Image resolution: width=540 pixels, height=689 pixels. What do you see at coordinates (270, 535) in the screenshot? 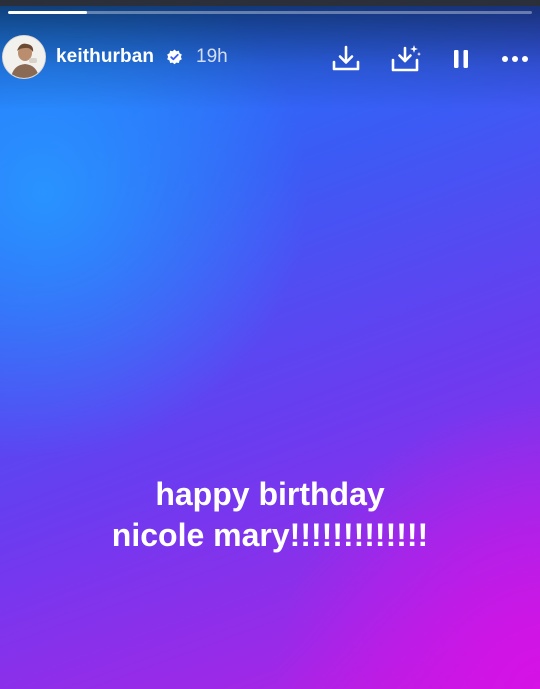
I see `caption-line-2: nicole mary!!!!!!!!!!!!!` at bounding box center [270, 535].